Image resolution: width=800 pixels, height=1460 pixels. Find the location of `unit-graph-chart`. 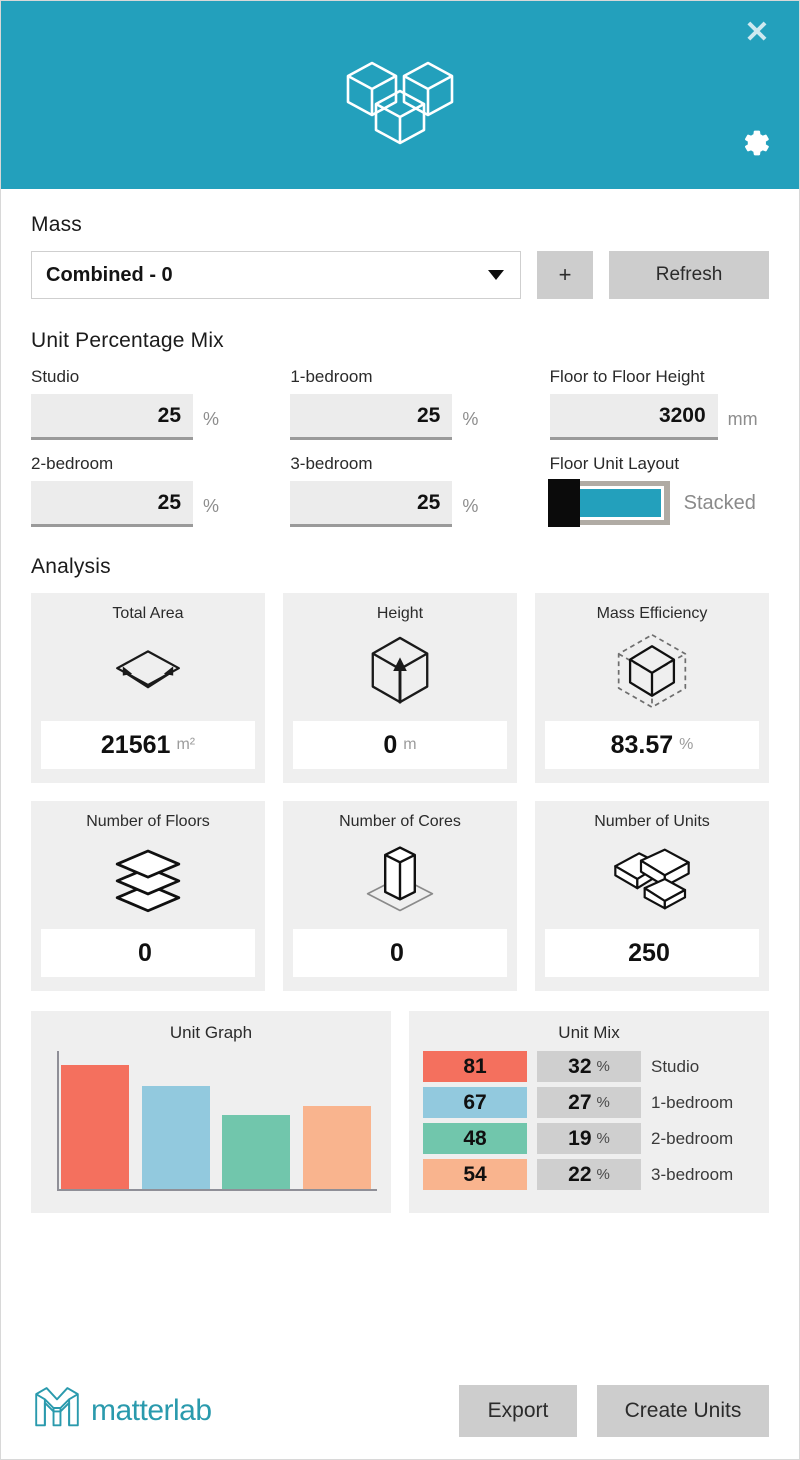

unit-graph-chart is located at coordinates (211, 1125).